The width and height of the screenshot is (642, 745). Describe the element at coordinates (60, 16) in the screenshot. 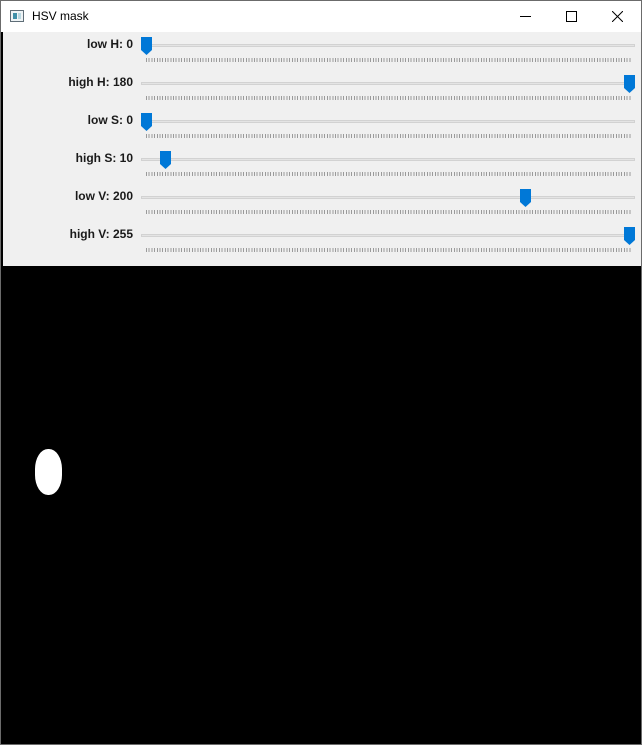

I see `window-title: HSV mask` at that location.